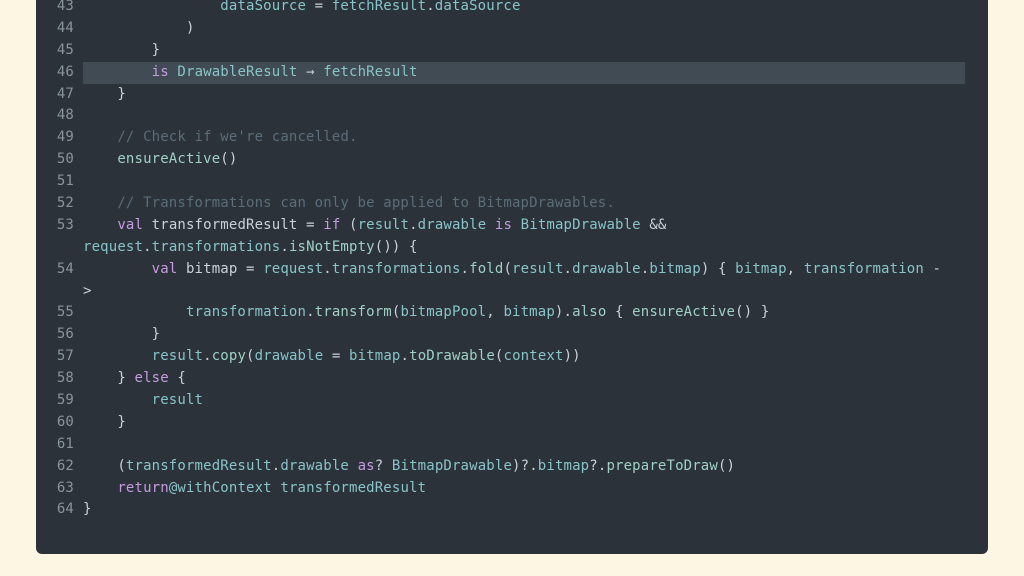 The height and width of the screenshot is (576, 1024). Describe the element at coordinates (512, 95) in the screenshot. I see `code-line: 47 }` at that location.